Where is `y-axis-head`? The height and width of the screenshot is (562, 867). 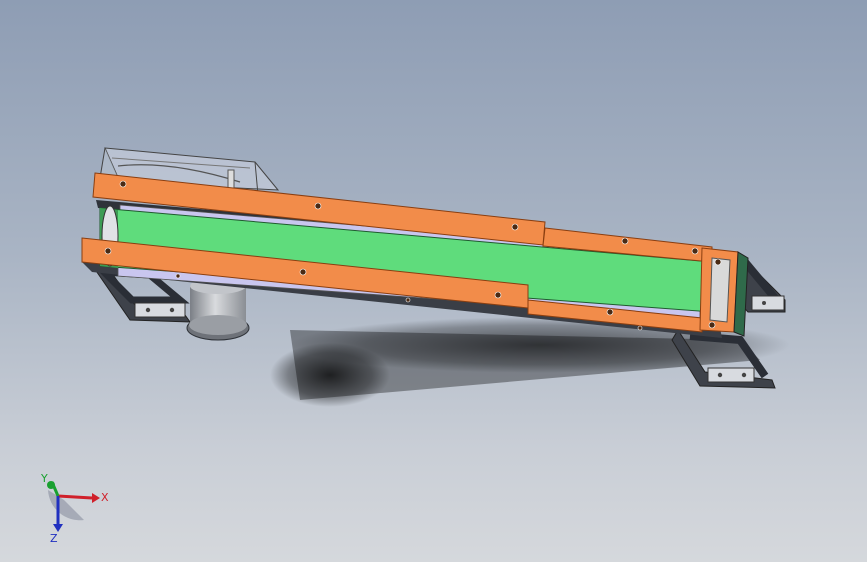
y-axis-head is located at coordinates (51, 485).